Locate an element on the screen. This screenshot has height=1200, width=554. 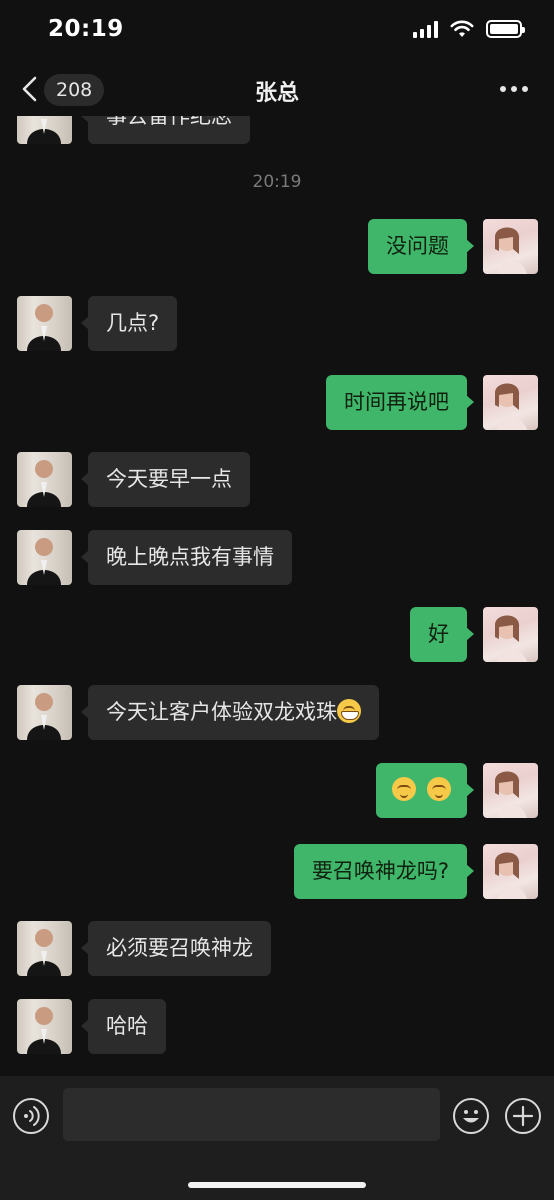
message-input is located at coordinates (251, 1114).